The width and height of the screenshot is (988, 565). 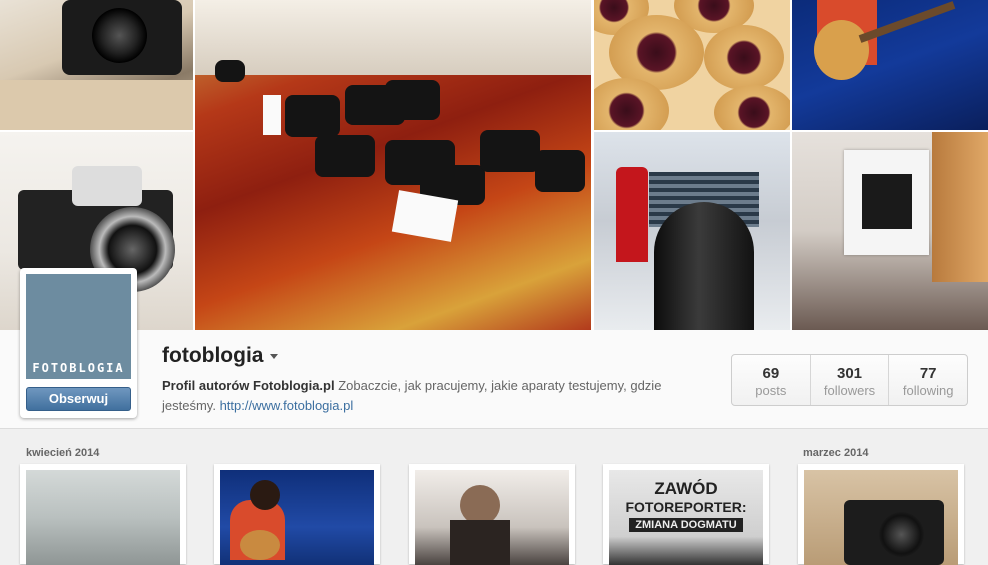 I want to click on stat-followers: 301 followers, so click(x=849, y=380).